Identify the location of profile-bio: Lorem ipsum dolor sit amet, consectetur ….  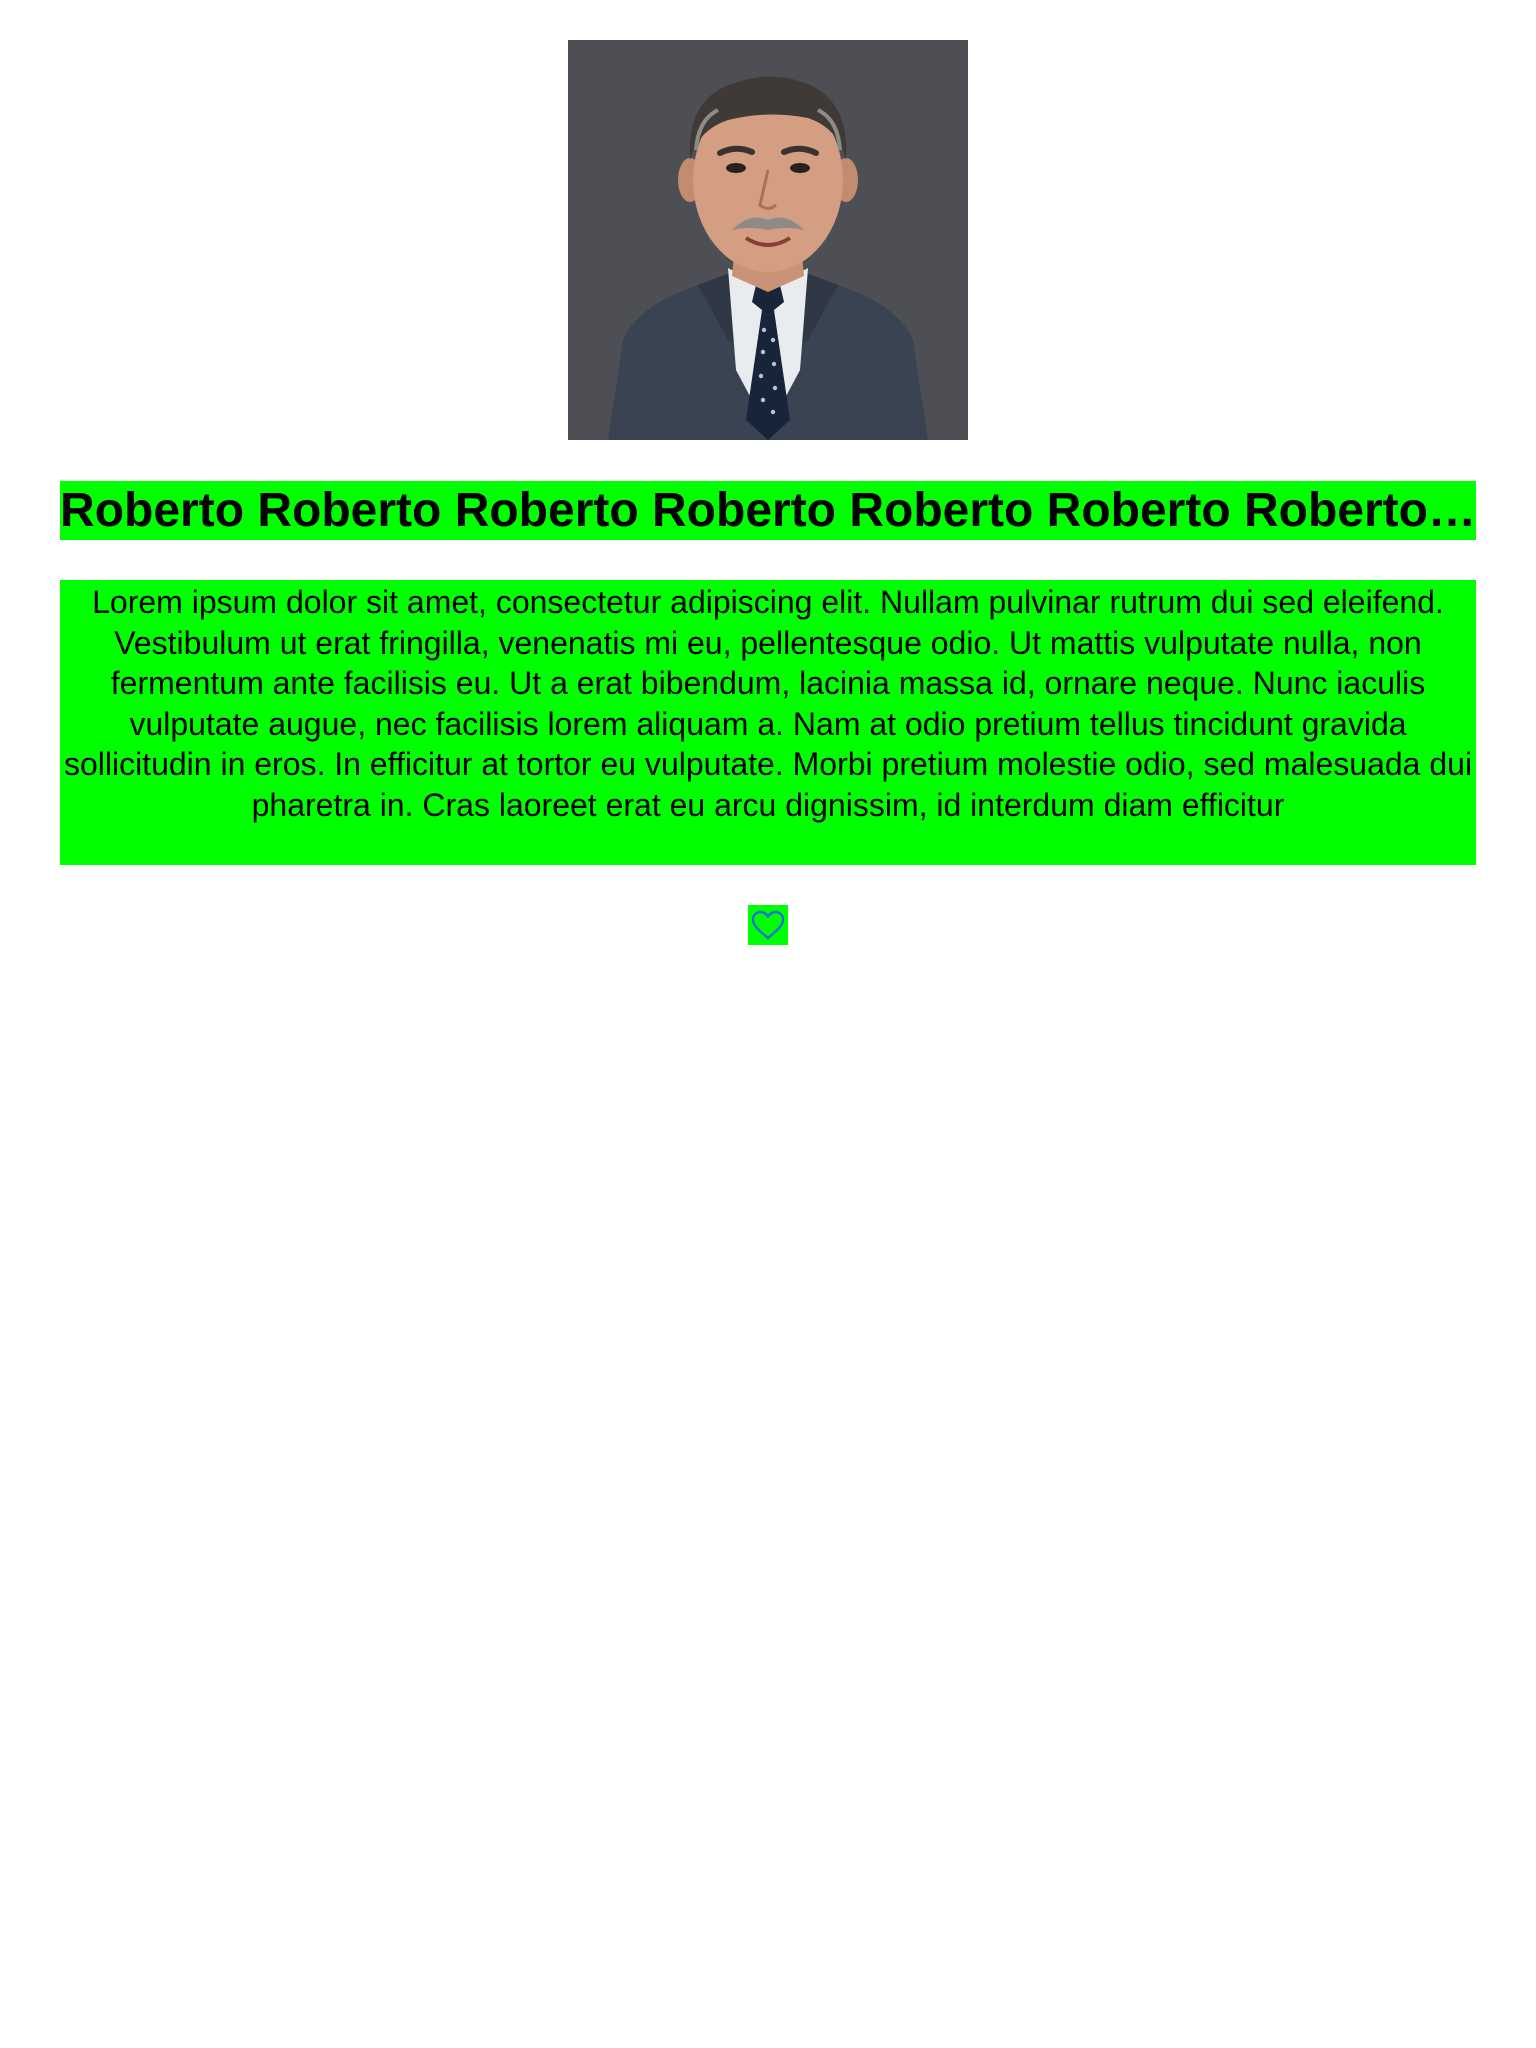
(768, 722).